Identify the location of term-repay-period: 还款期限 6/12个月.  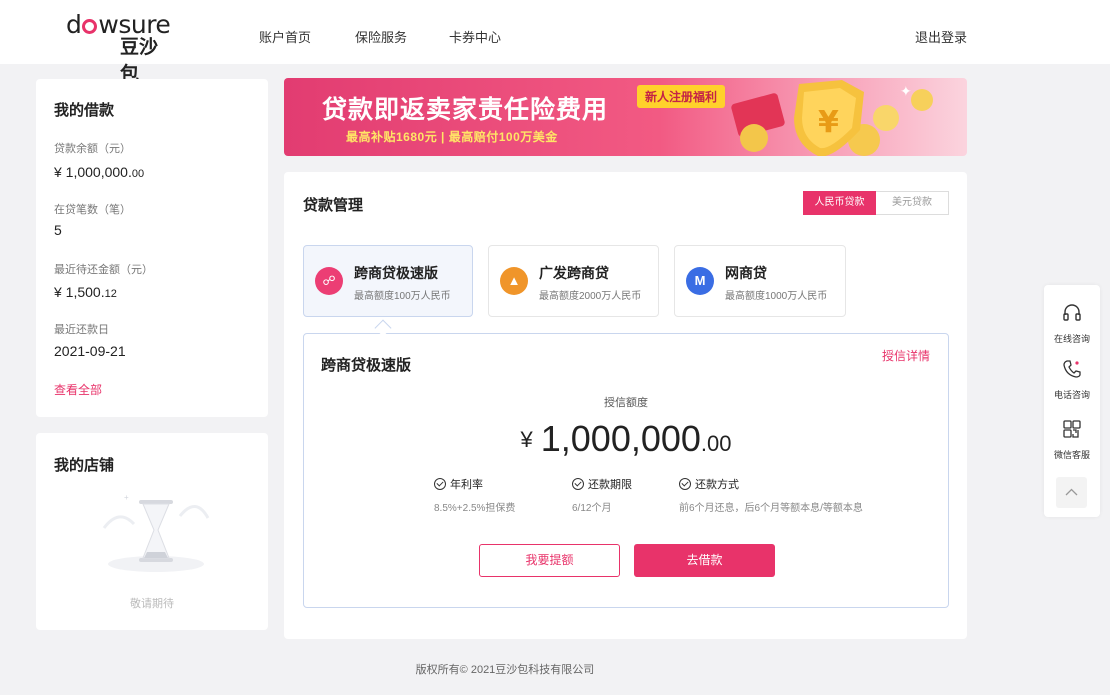
(602, 496).